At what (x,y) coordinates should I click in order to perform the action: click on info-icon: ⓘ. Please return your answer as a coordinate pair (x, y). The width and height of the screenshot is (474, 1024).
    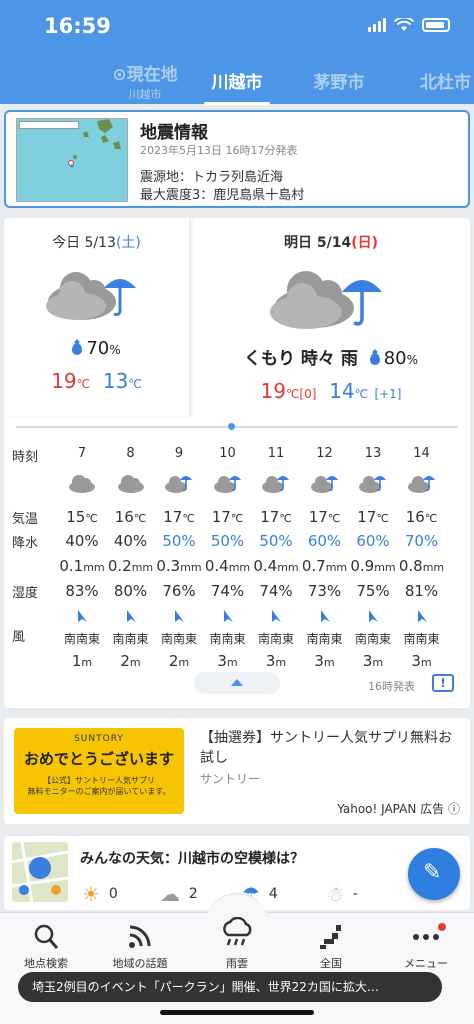
    Looking at the image, I should click on (454, 809).